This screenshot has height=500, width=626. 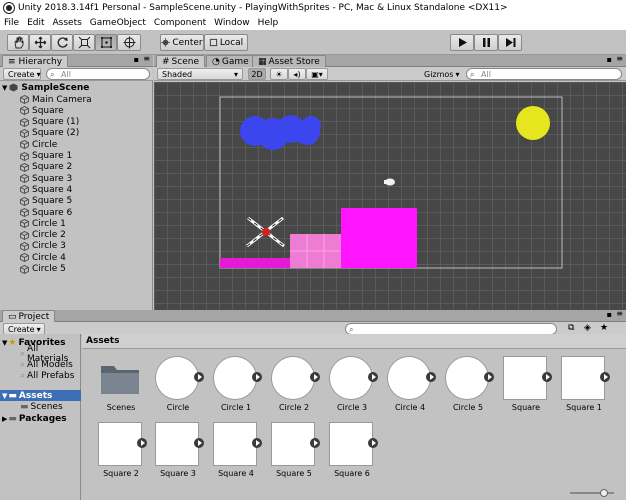 What do you see at coordinates (533, 123) in the screenshot?
I see `sun-sprite` at bounding box center [533, 123].